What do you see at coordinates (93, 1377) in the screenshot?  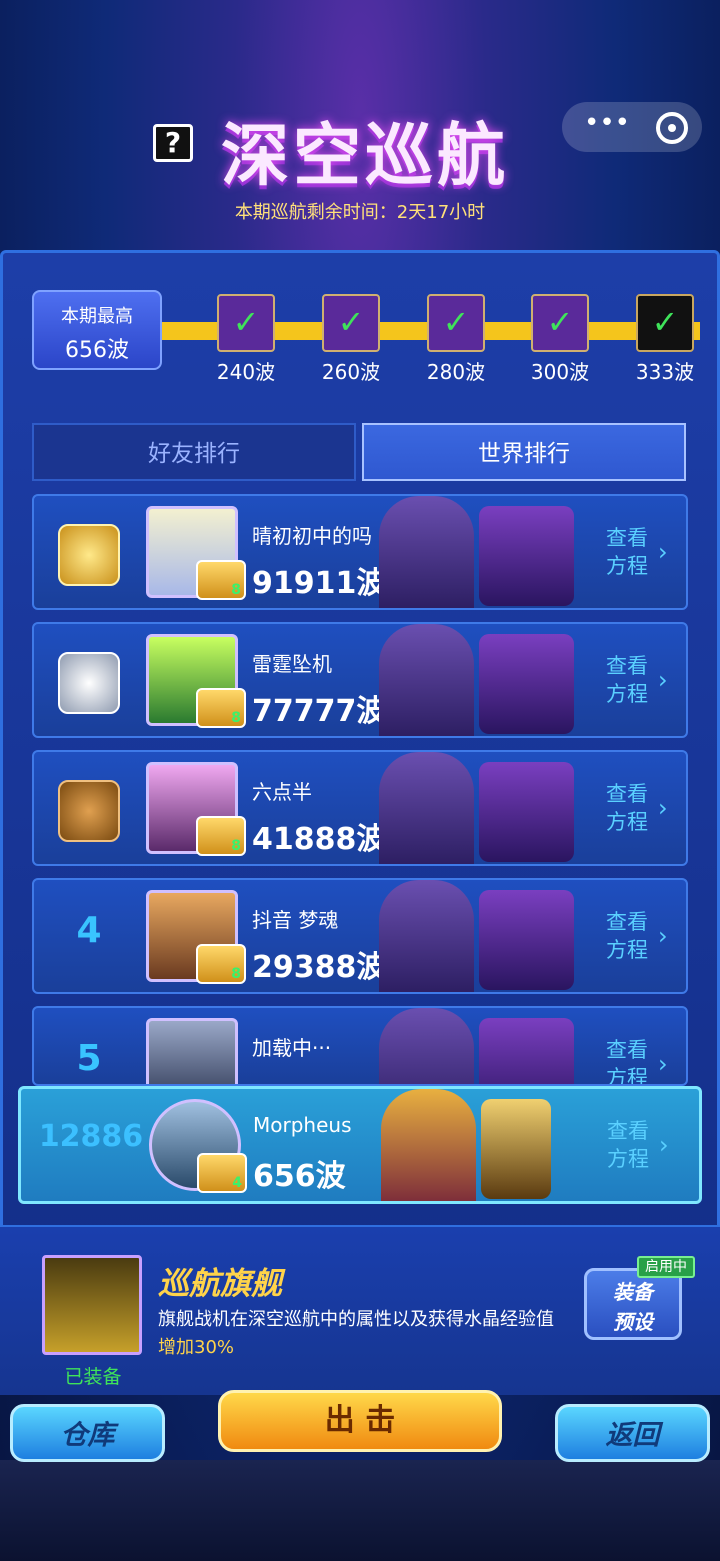 I see `equipped-label: 已装备` at bounding box center [93, 1377].